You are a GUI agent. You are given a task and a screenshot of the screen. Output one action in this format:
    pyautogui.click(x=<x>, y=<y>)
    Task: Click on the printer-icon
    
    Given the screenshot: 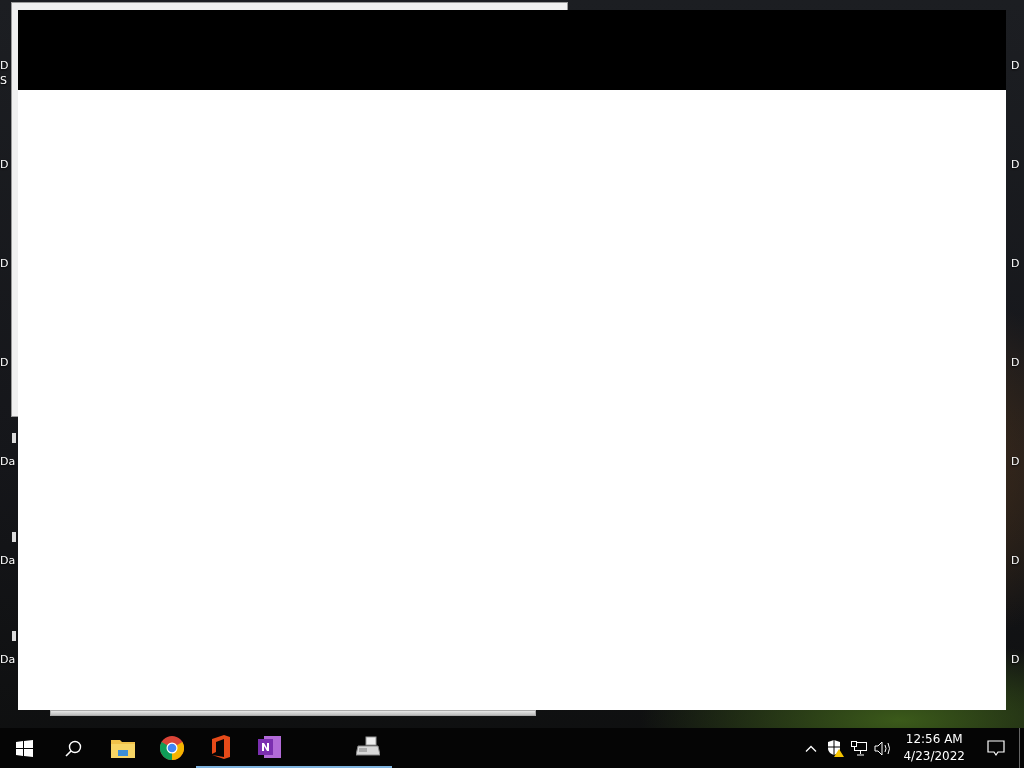 What is the action you would take?
    pyautogui.click(x=367, y=747)
    